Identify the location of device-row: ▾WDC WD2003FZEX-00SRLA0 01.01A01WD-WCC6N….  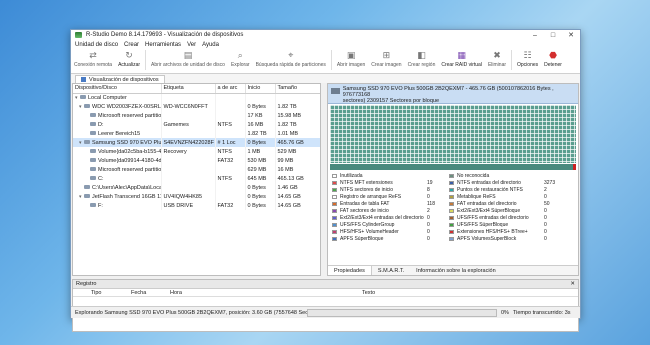
(196, 106).